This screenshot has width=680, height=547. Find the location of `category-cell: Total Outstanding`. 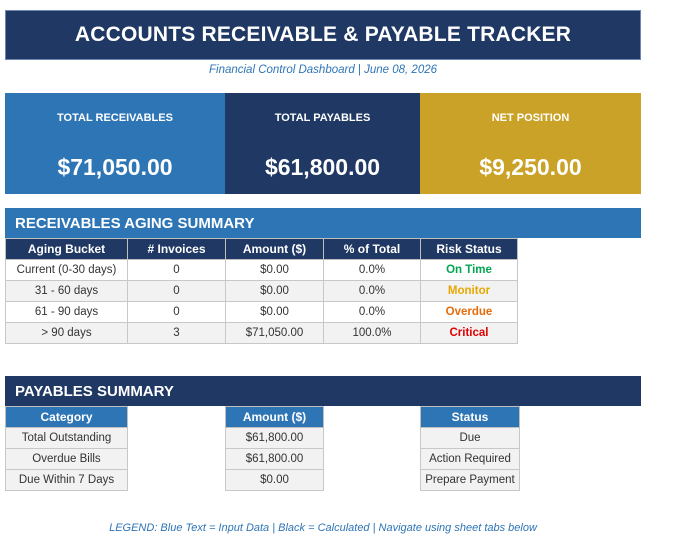

category-cell: Total Outstanding is located at coordinates (66, 438).